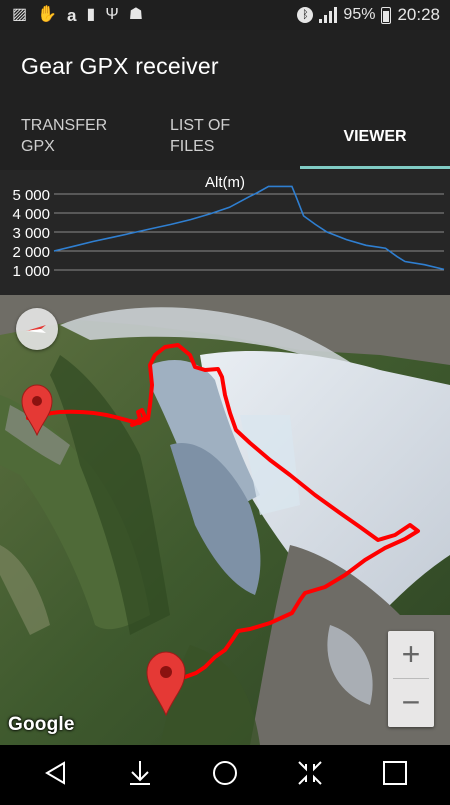  I want to click on tab-viewer: VIEWER, so click(375, 136).